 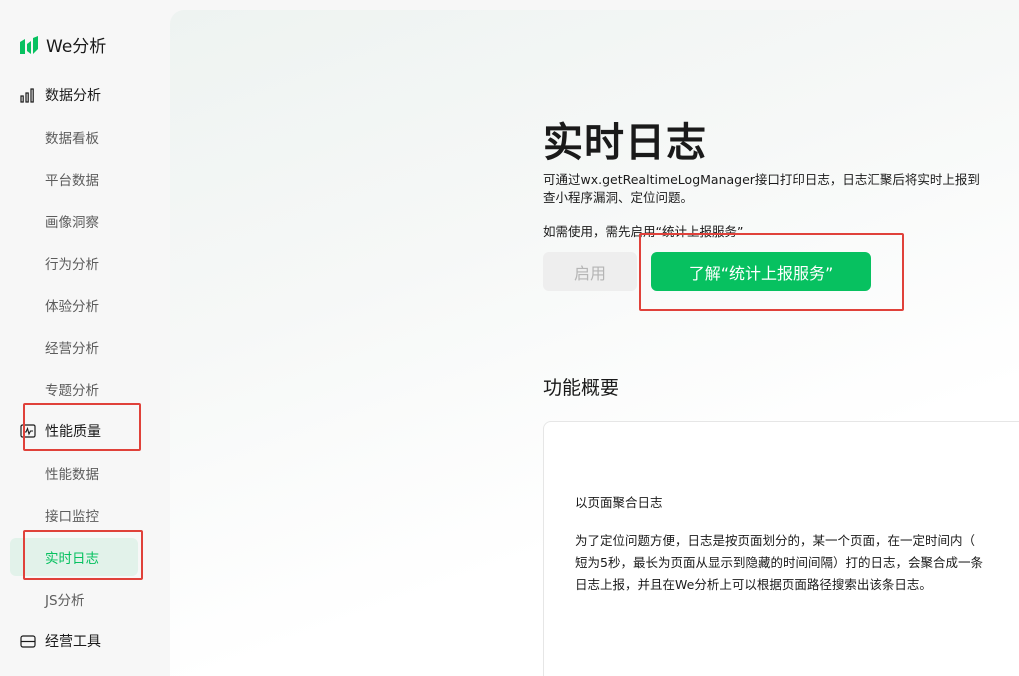 I want to click on enable-note: 如需使用，需先启用“统计上报服务”, so click(x=643, y=231).